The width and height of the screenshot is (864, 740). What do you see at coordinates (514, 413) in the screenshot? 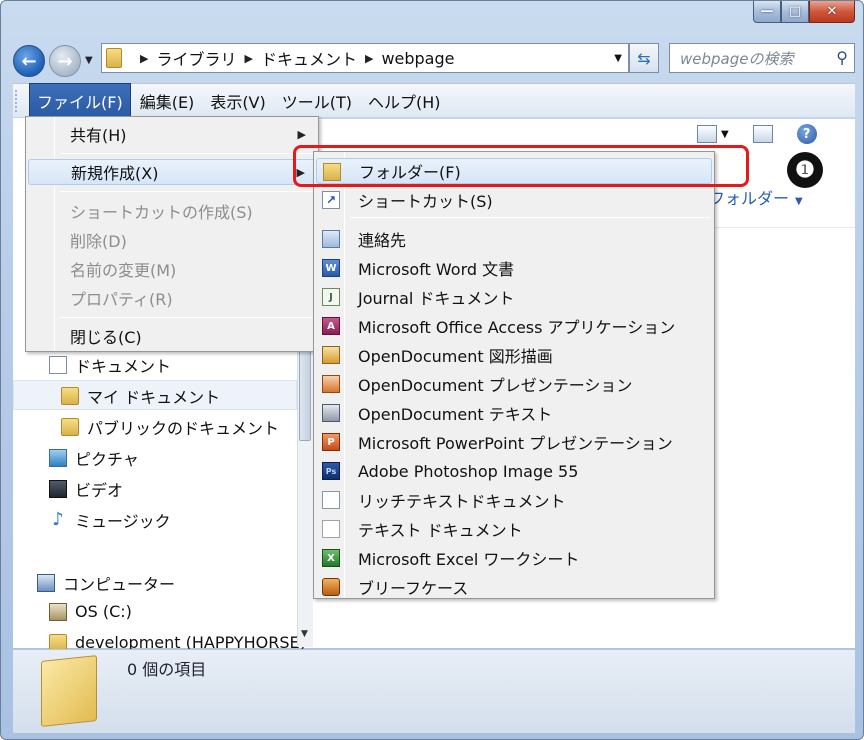
I see `new-odt-item: OpenDocument テキスト` at bounding box center [514, 413].